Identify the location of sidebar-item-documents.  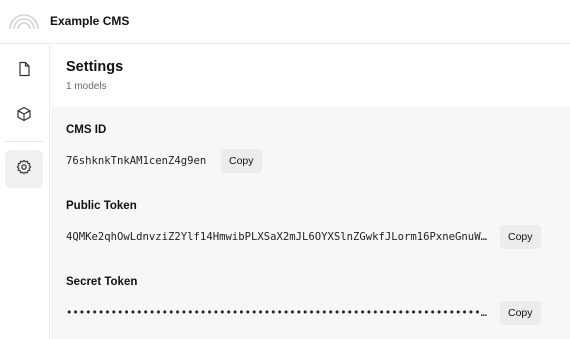
(24, 71).